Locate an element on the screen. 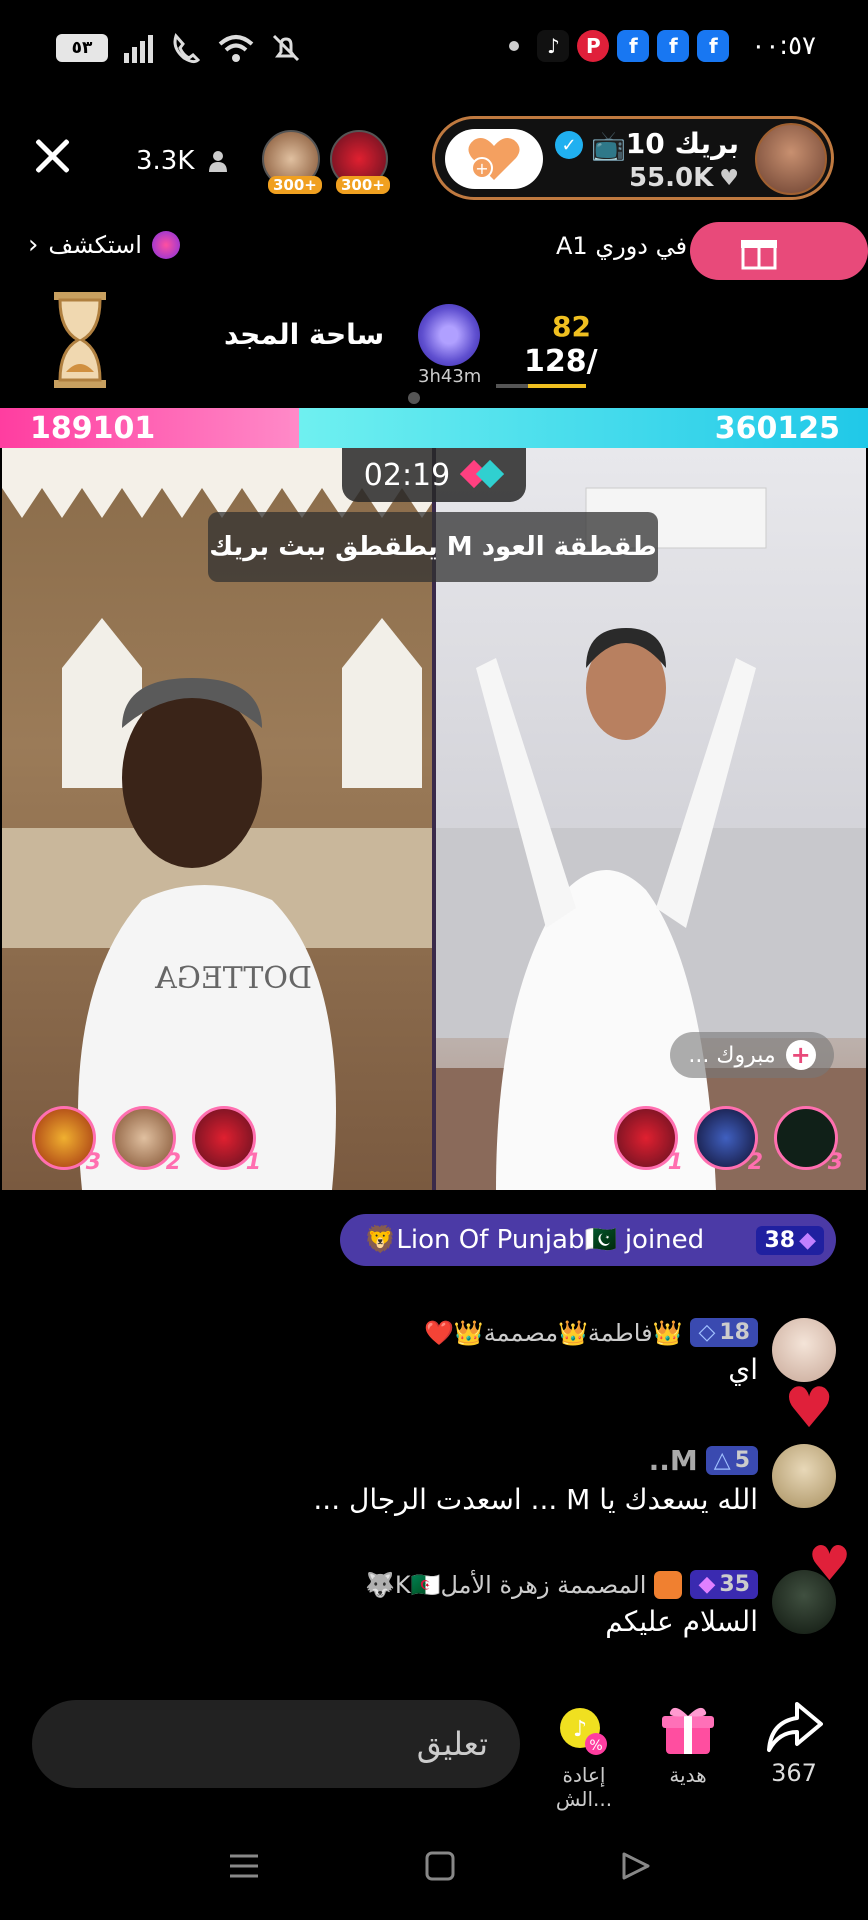 This screenshot has width=868, height=1920. indicator-dot is located at coordinates (414, 398).